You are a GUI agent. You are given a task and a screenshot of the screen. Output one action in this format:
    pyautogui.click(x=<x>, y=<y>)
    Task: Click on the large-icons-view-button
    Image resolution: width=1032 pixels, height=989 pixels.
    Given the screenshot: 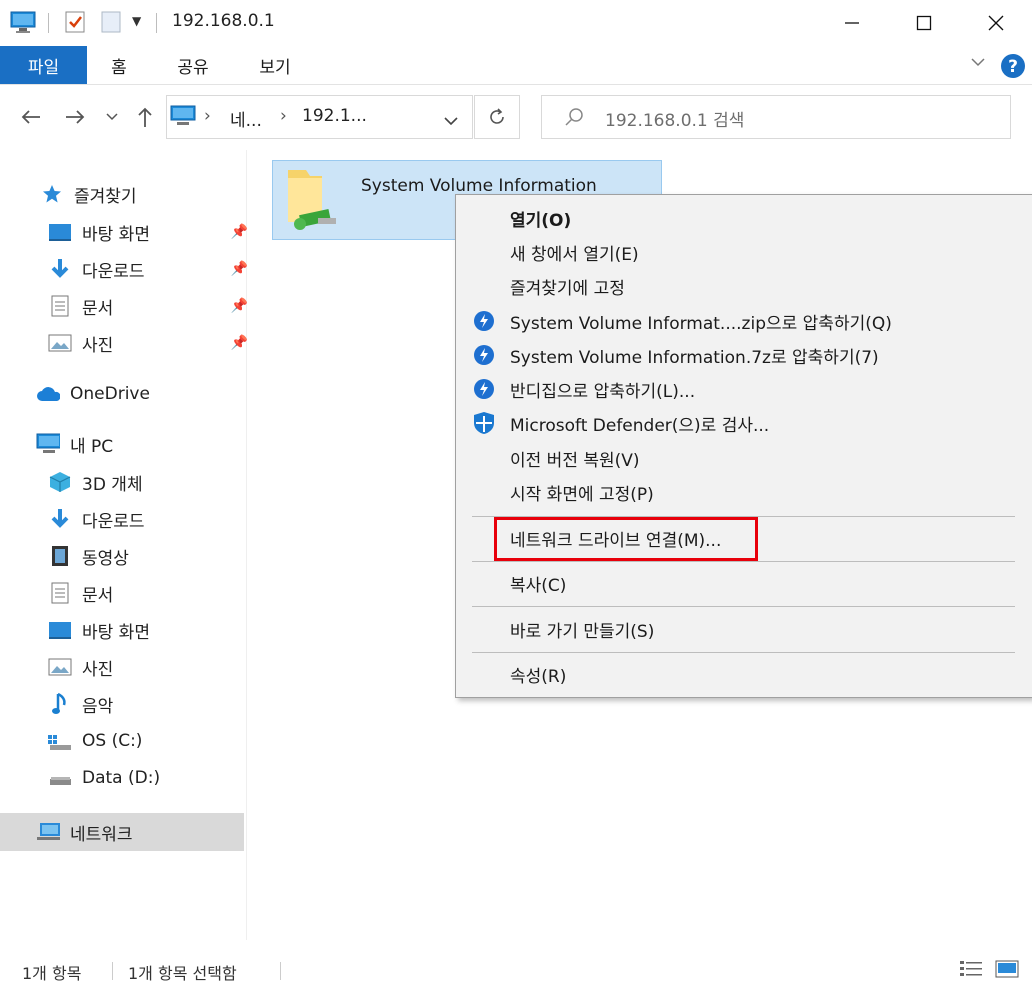 What is the action you would take?
    pyautogui.click(x=1007, y=971)
    